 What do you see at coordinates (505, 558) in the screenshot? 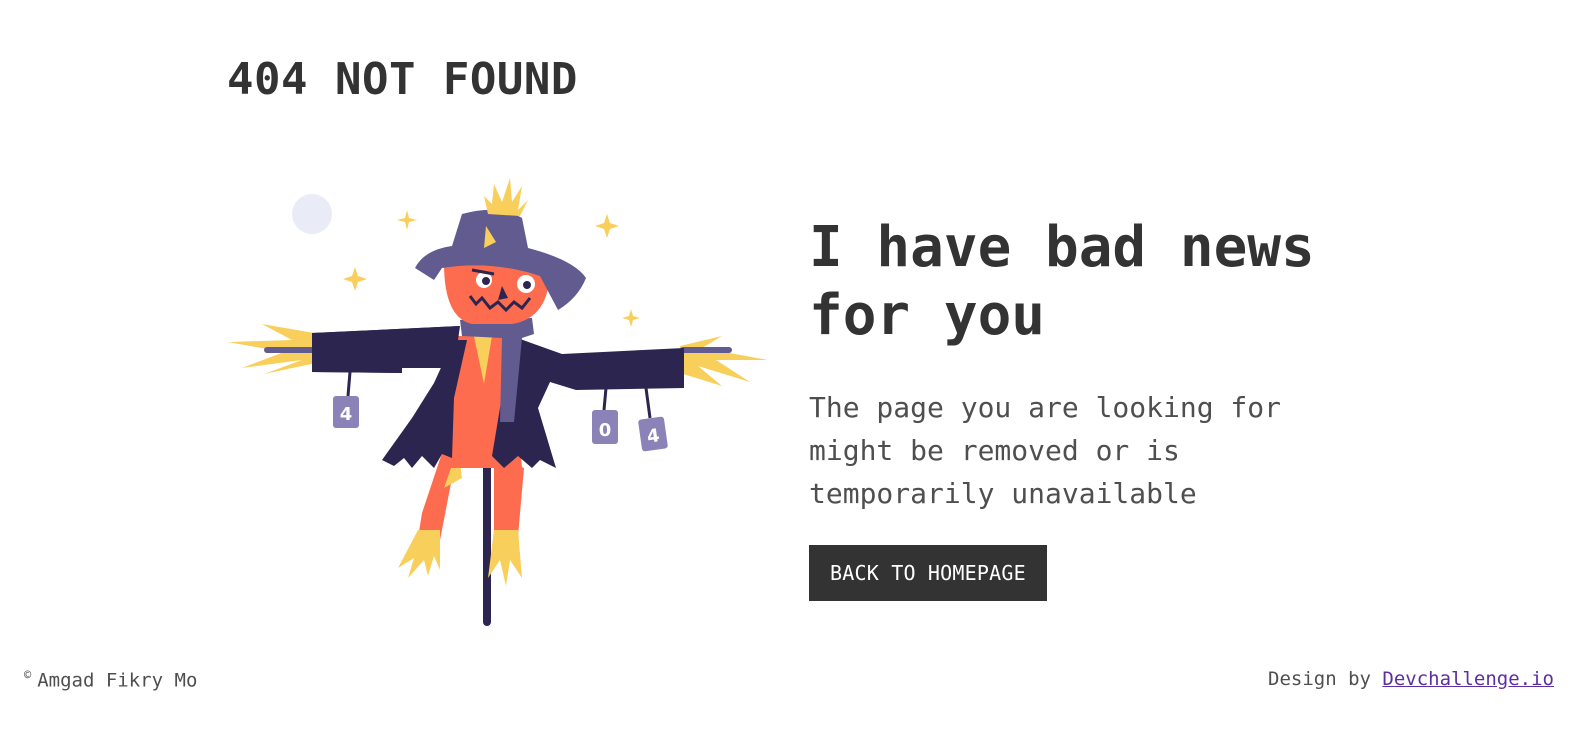
I see `straw-right-foot` at bounding box center [505, 558].